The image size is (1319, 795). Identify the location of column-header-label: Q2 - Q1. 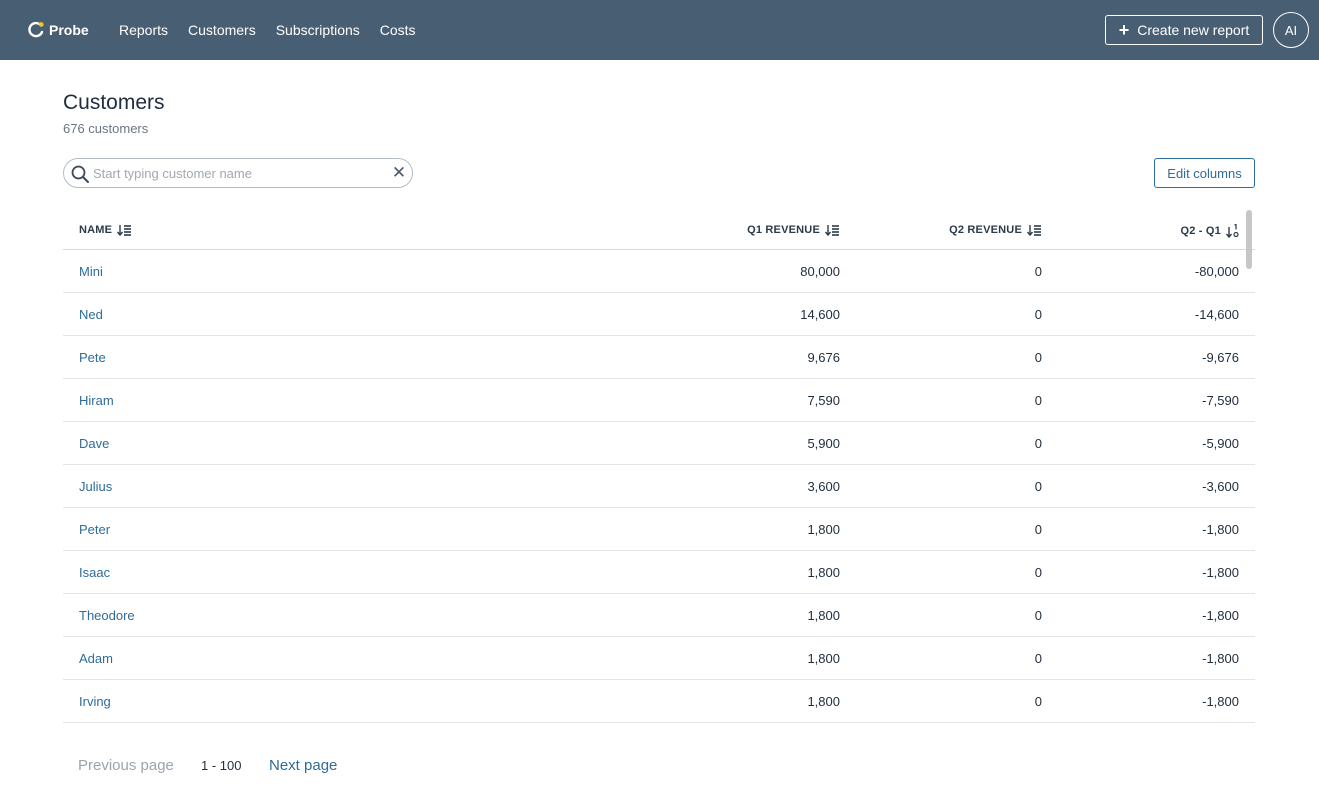
(1200, 231).